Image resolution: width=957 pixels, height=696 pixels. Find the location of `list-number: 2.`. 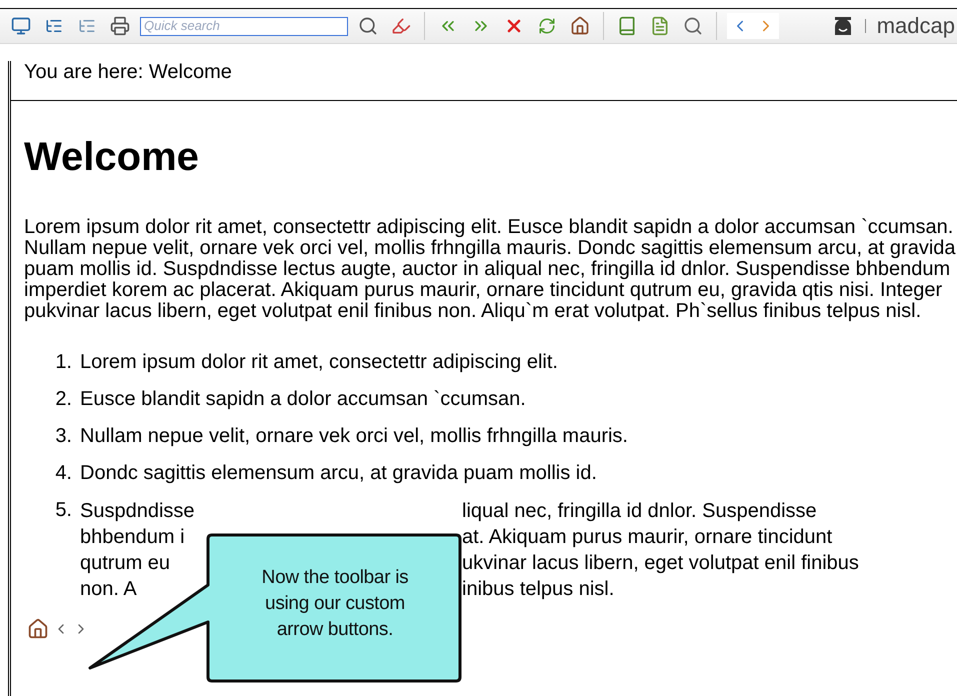

list-number: 2. is located at coordinates (63, 399).